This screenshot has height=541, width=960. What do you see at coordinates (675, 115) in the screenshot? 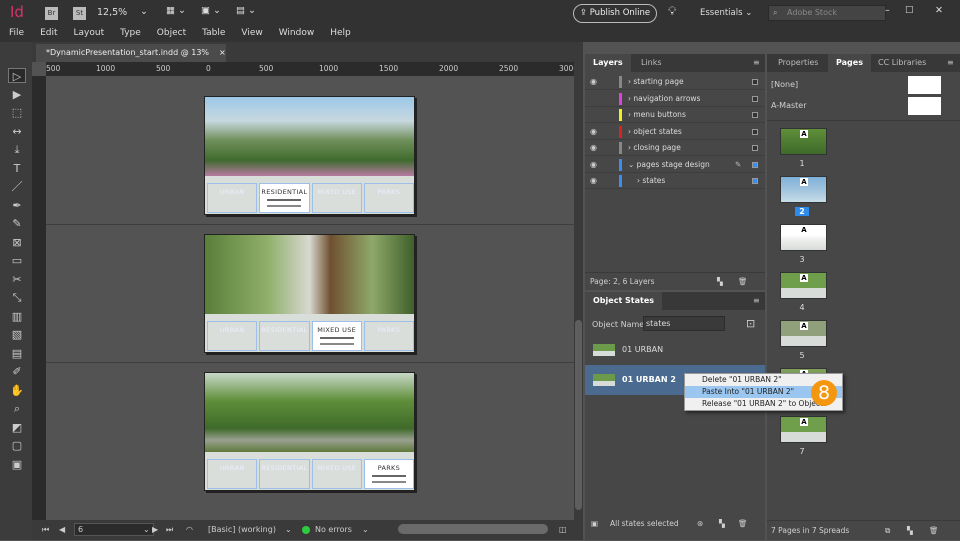
I see `layer-row: › menu buttons` at bounding box center [675, 115].